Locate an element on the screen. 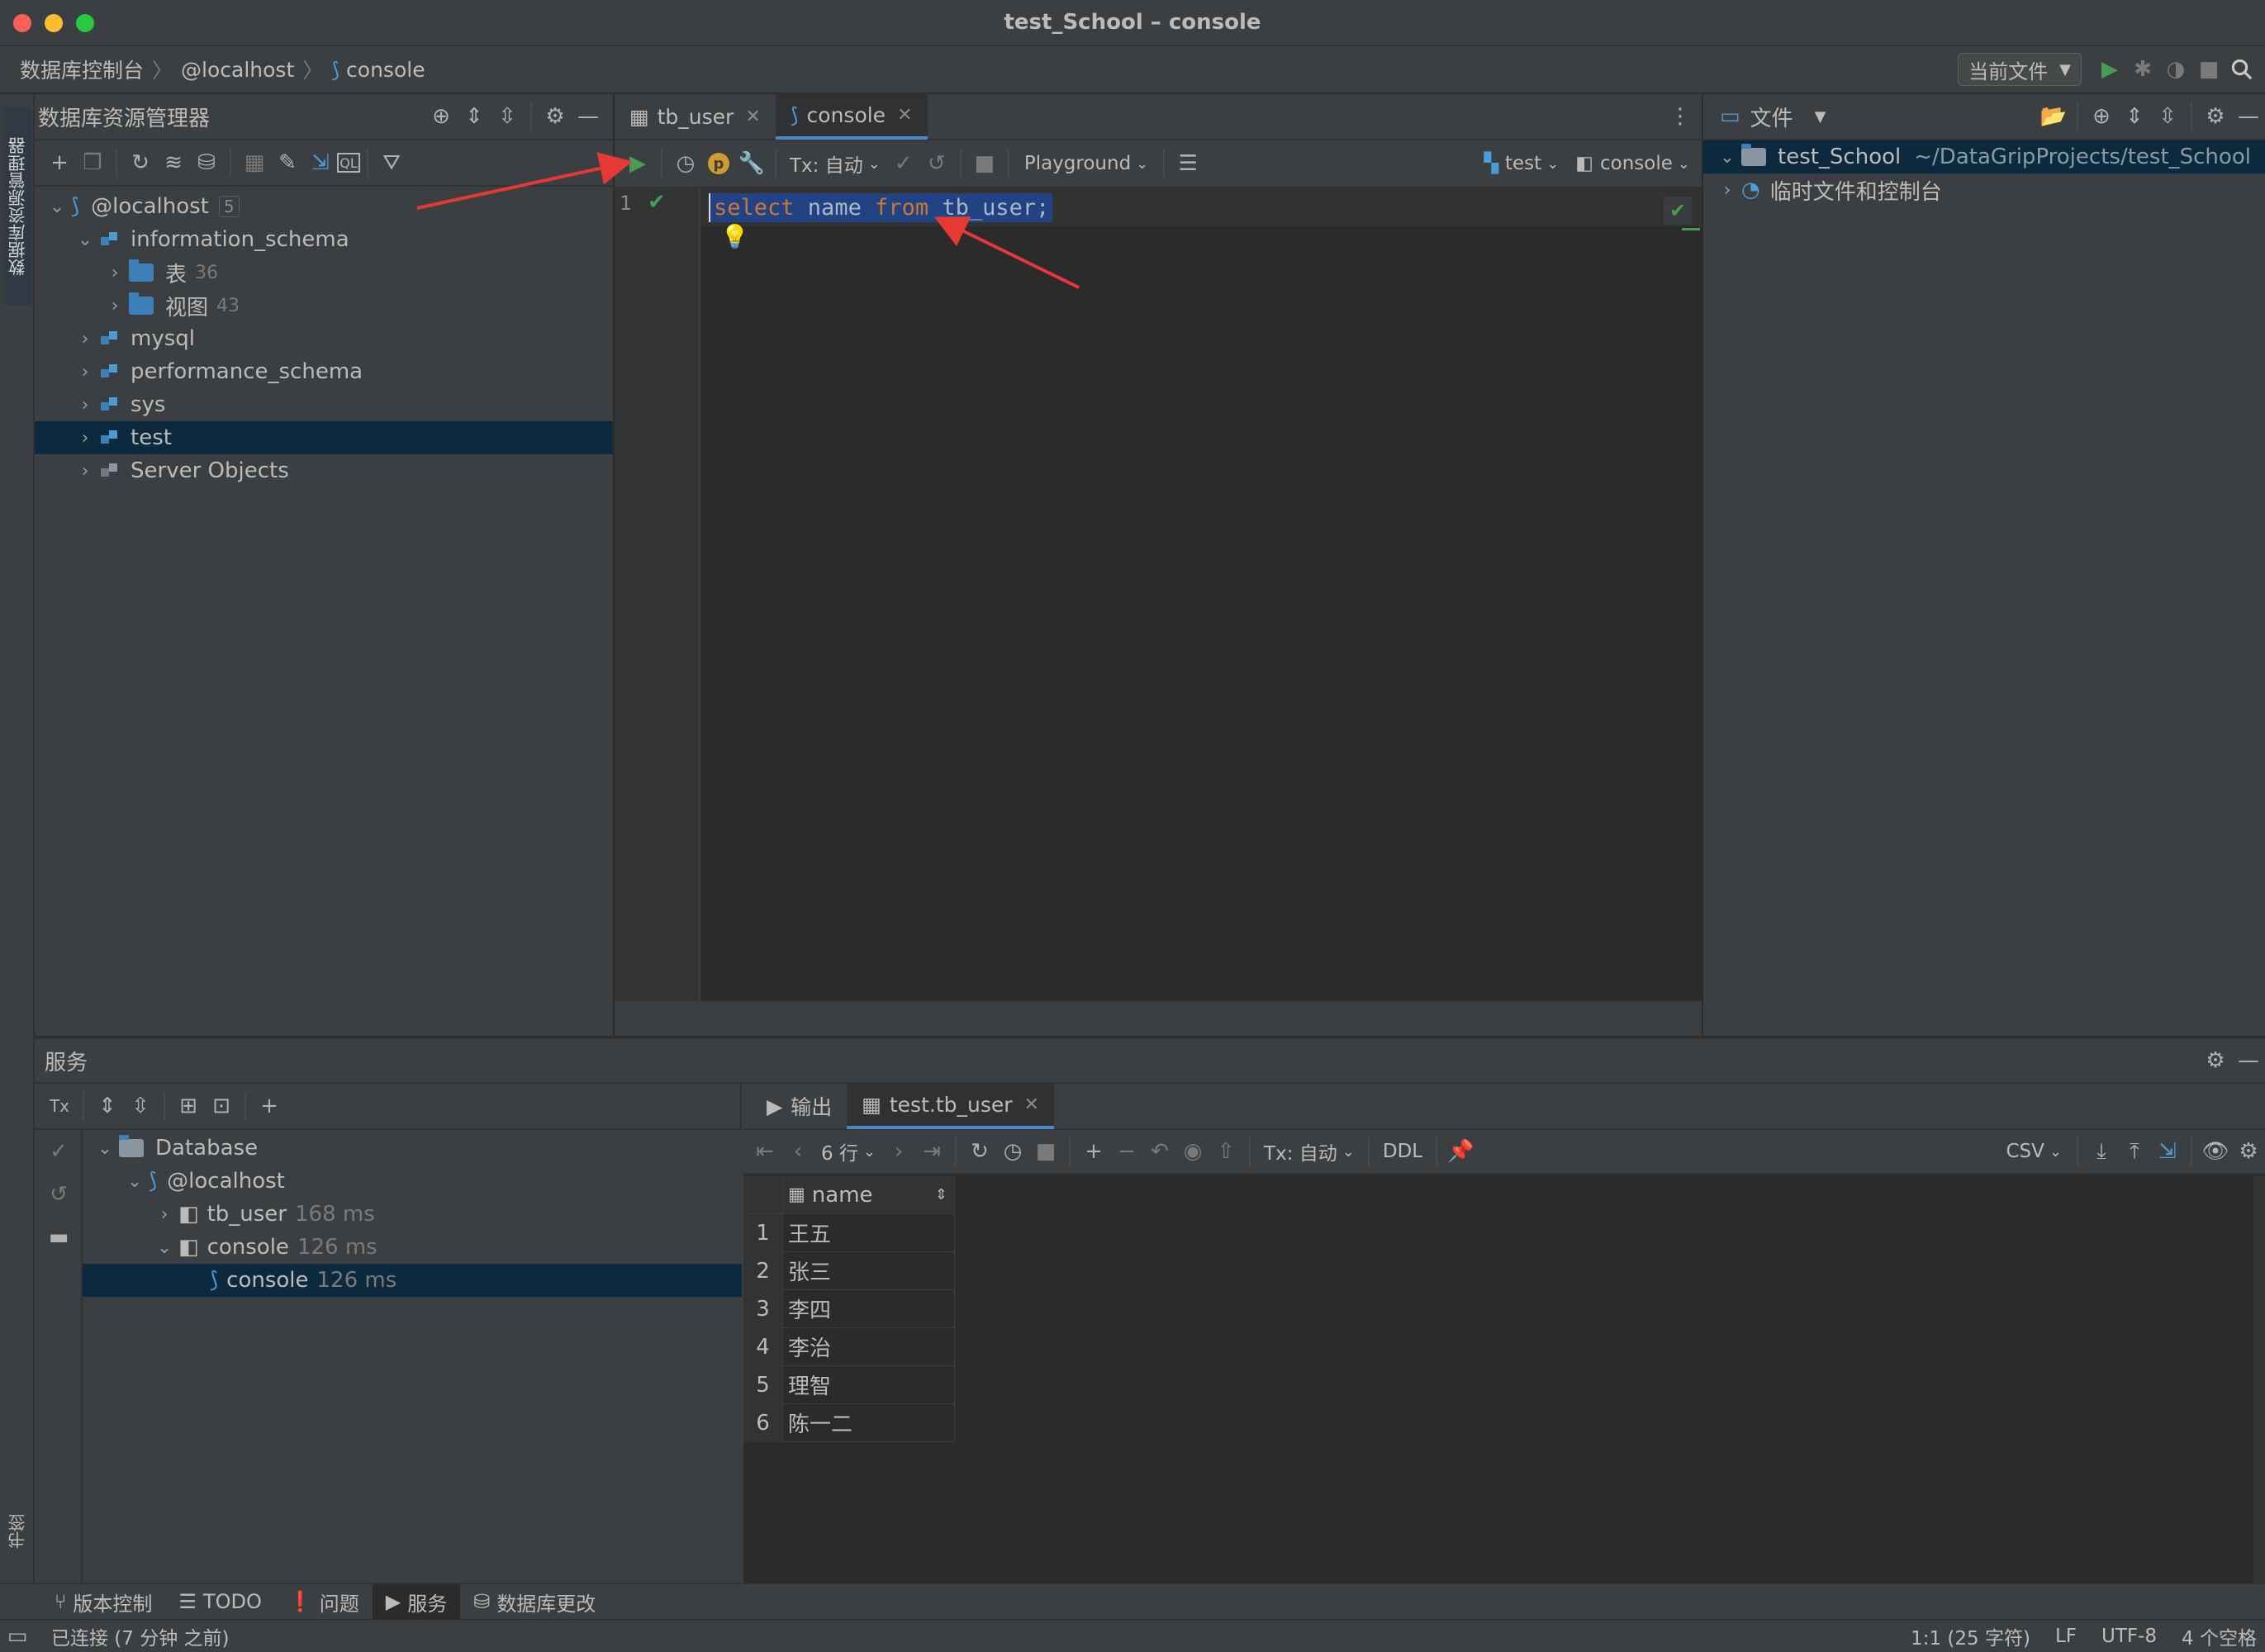  run-config-selector: 当前文件 ▼ is located at coordinates (2020, 69).